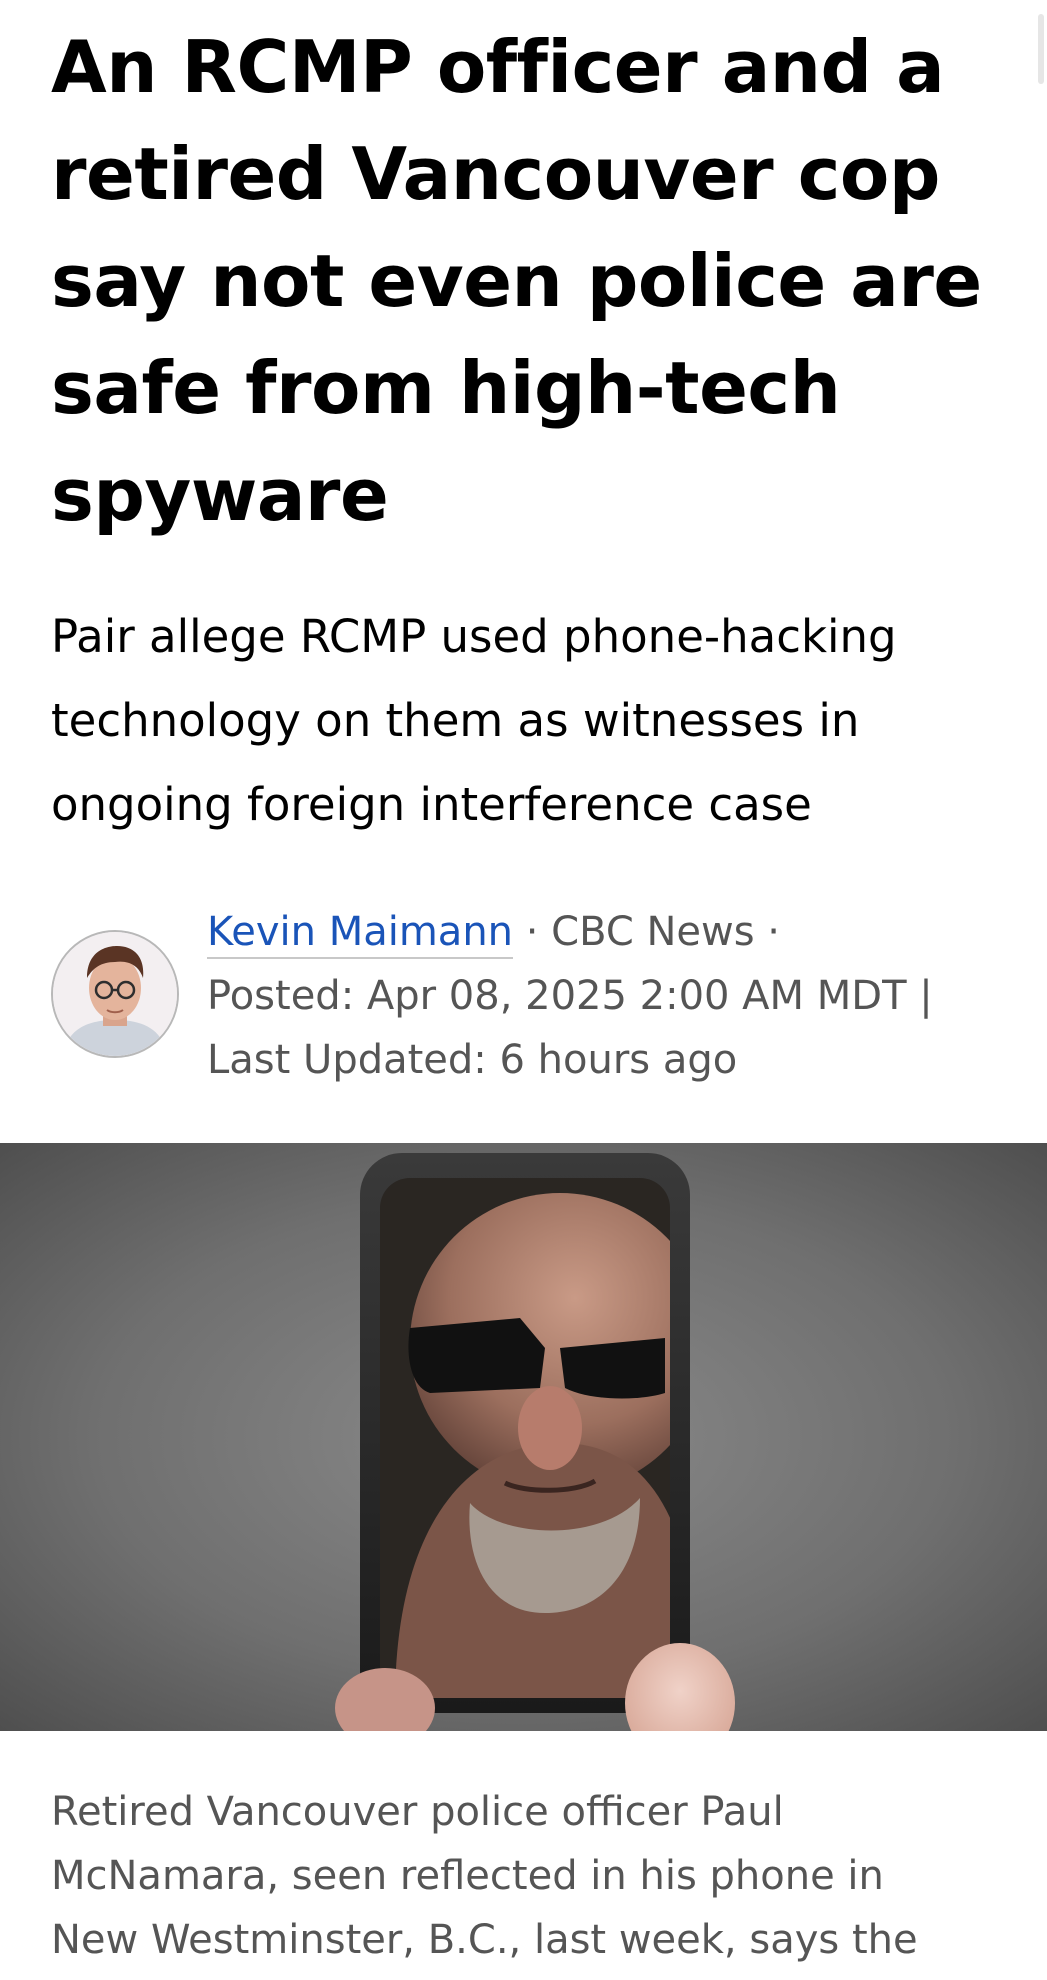 This screenshot has height=1980, width=1047. I want to click on deck-line: technology on them as witnesses in, so click(455, 720).